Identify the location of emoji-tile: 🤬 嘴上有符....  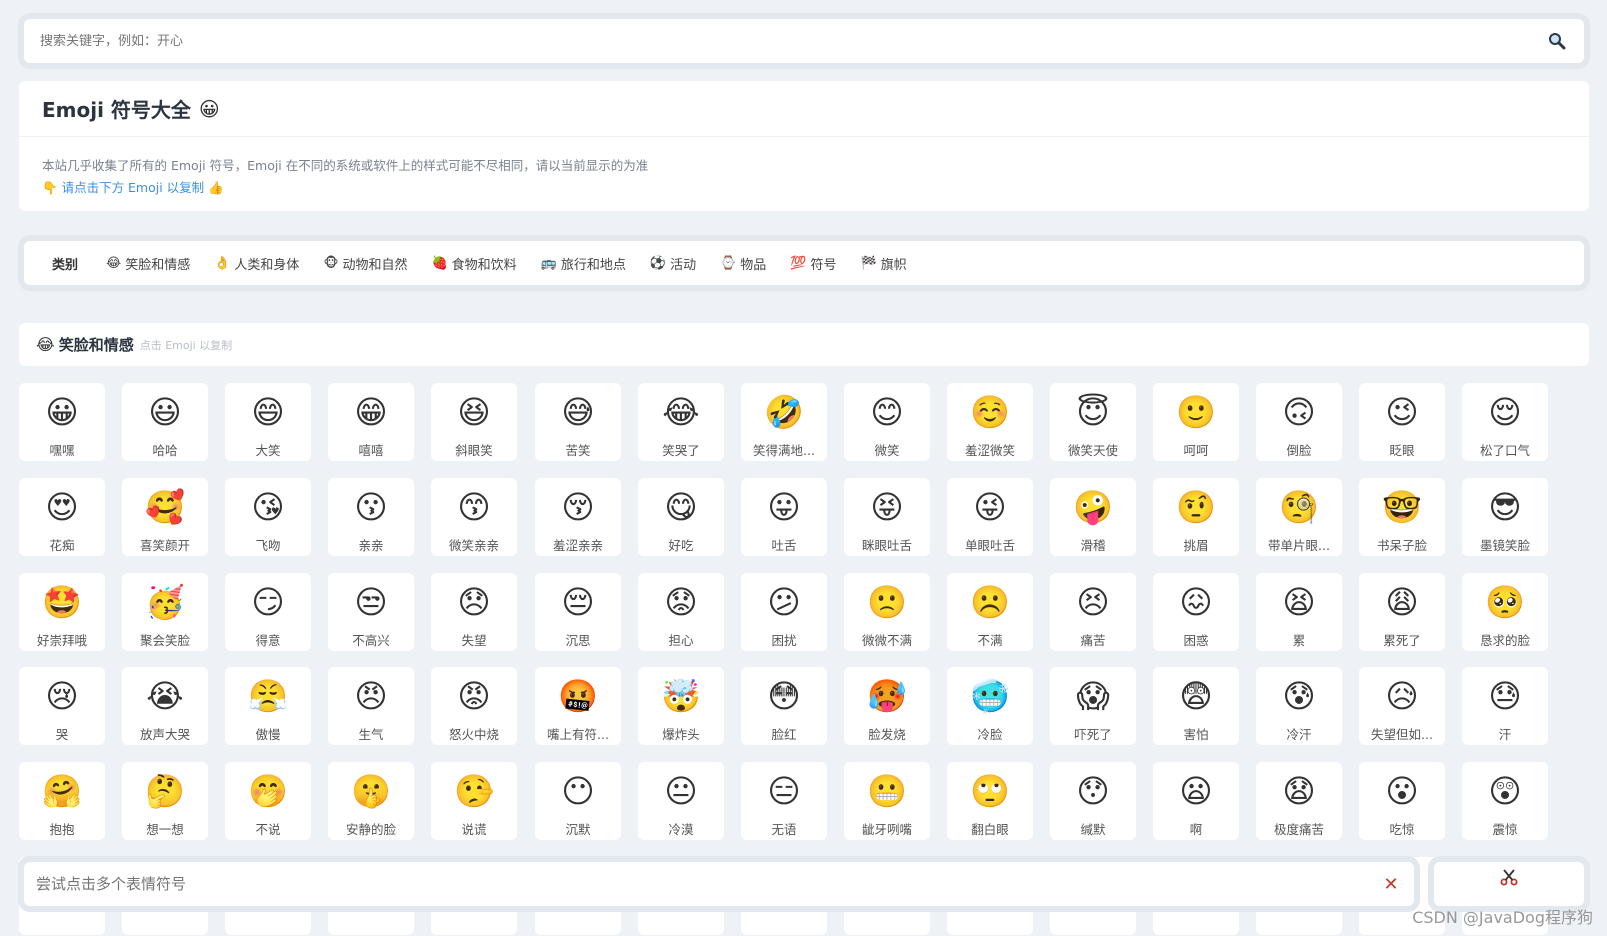
(578, 706).